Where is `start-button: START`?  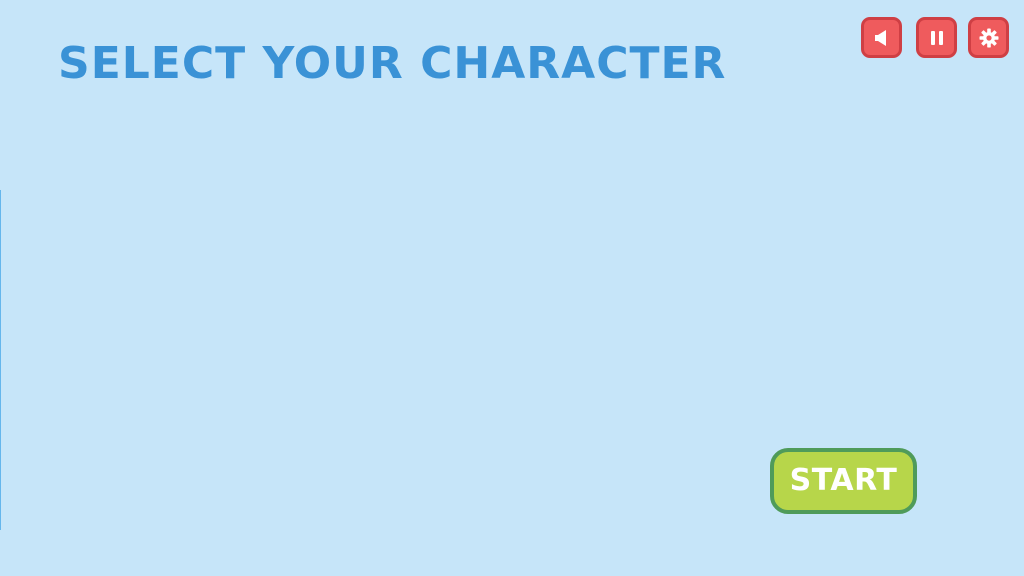
start-button: START is located at coordinates (843, 481).